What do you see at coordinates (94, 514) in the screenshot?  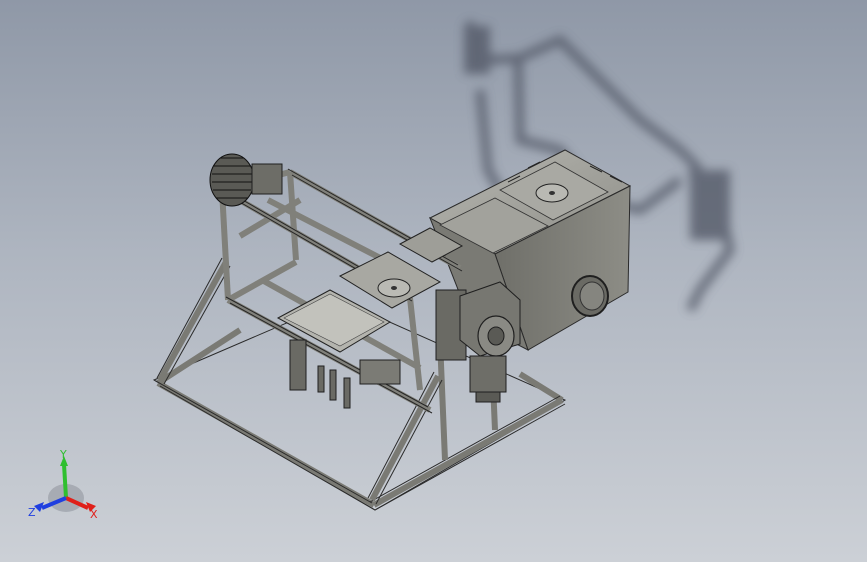 I see `x-axis-label: X` at bounding box center [94, 514].